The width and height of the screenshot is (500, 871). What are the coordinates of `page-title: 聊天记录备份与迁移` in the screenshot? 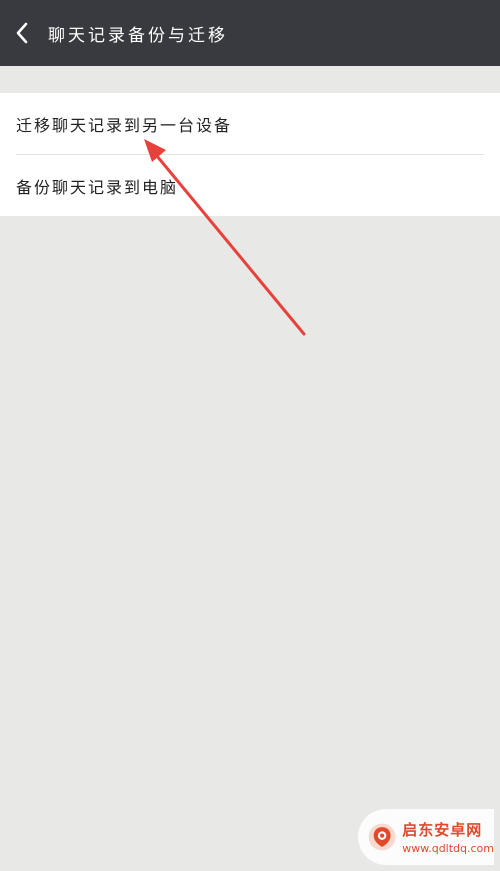 It's located at (138, 35).